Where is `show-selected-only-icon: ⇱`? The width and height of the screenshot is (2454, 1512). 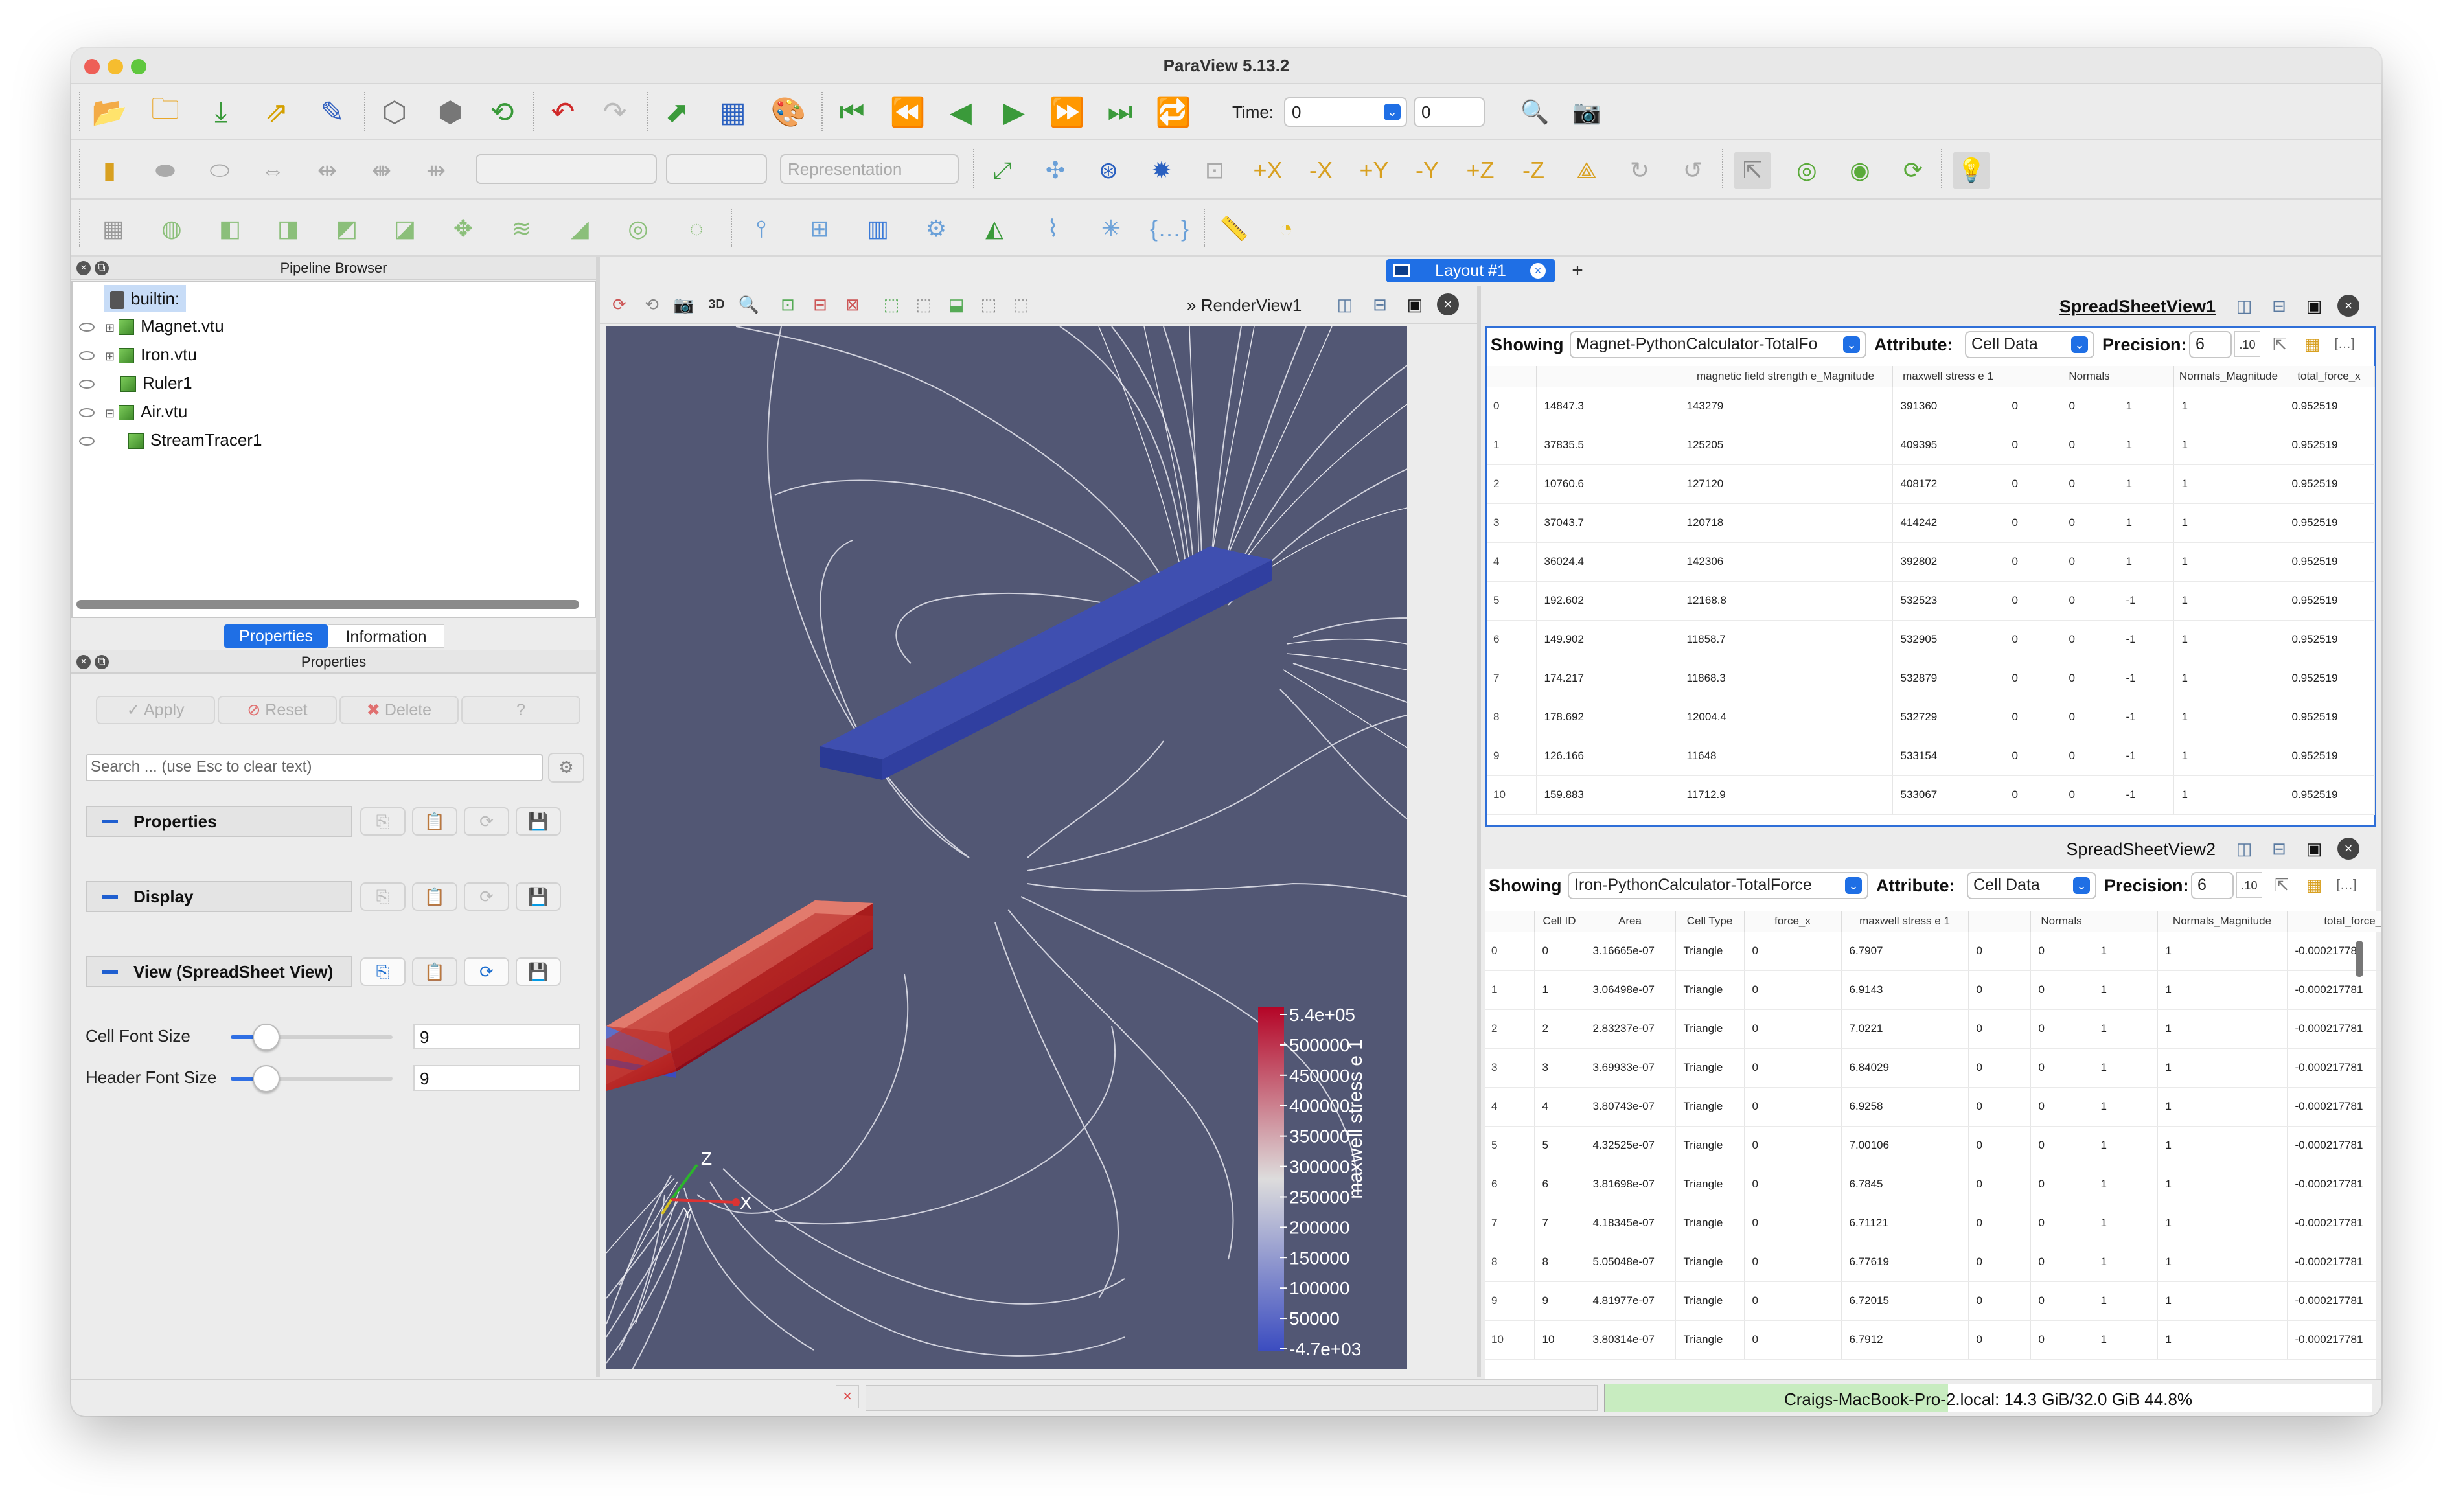 show-selected-only-icon: ⇱ is located at coordinates (2280, 344).